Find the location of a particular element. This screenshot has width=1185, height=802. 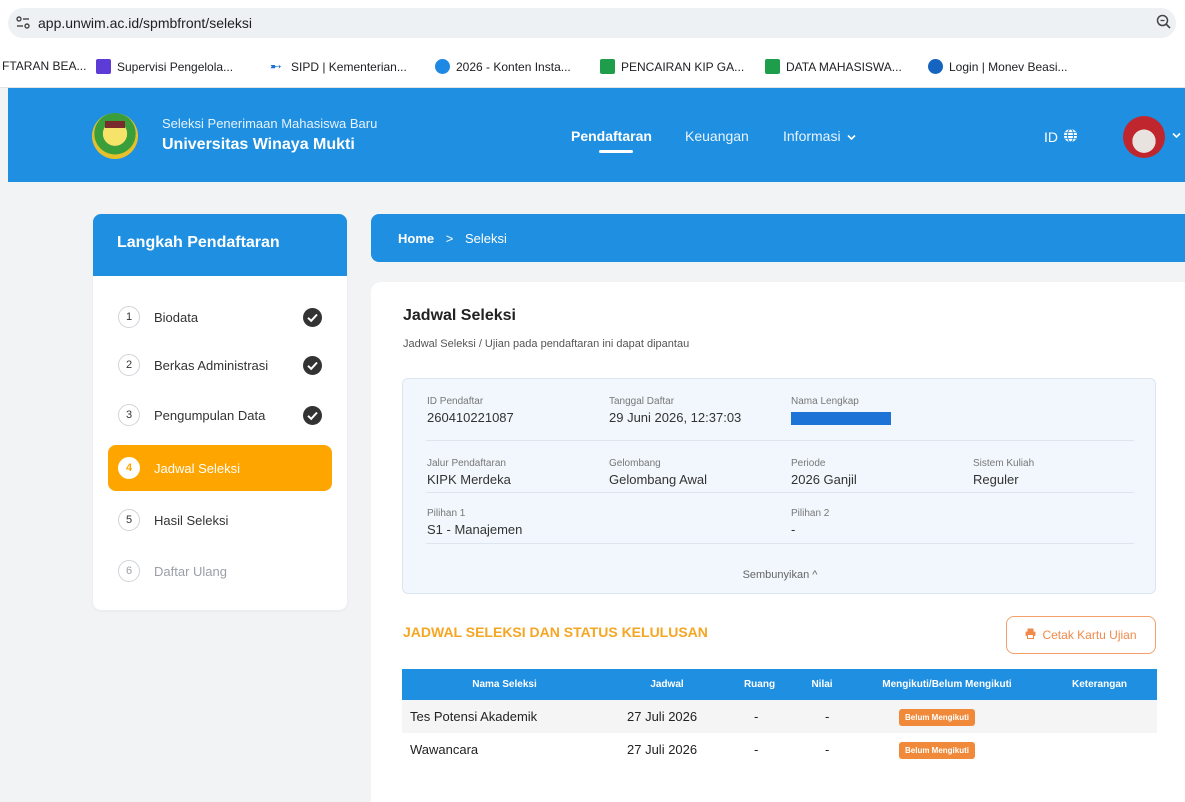

site-settings-icon is located at coordinates (23, 23).